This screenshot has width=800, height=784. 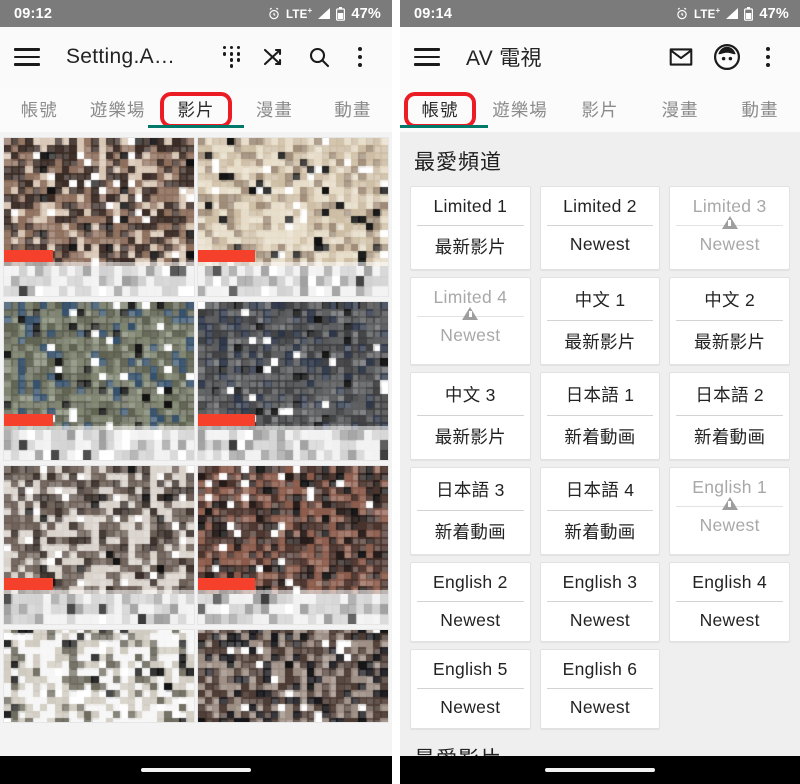 What do you see at coordinates (470, 602) in the screenshot?
I see `channel-card: English 2 Newest` at bounding box center [470, 602].